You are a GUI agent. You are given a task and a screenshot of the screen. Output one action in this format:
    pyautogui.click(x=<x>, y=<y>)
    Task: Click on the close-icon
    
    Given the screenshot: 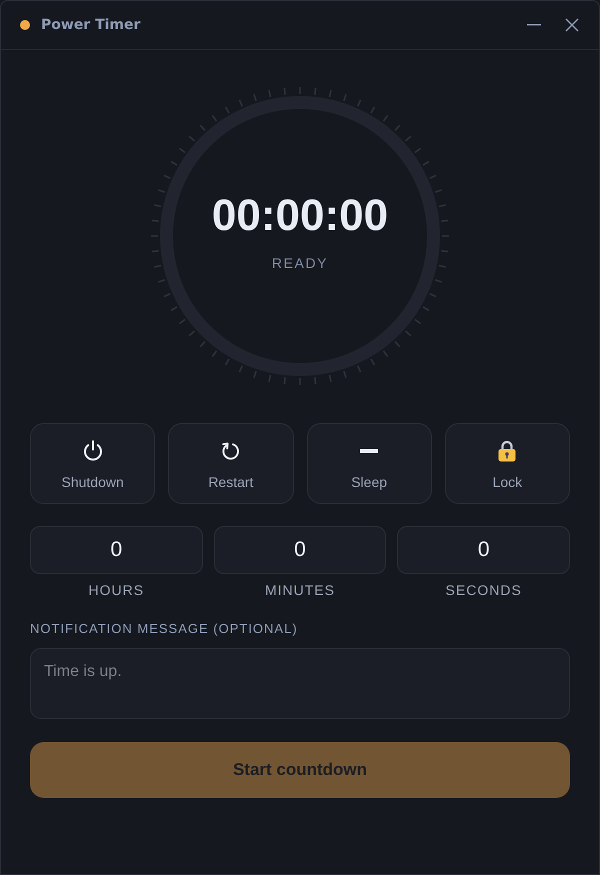 What is the action you would take?
    pyautogui.click(x=572, y=25)
    